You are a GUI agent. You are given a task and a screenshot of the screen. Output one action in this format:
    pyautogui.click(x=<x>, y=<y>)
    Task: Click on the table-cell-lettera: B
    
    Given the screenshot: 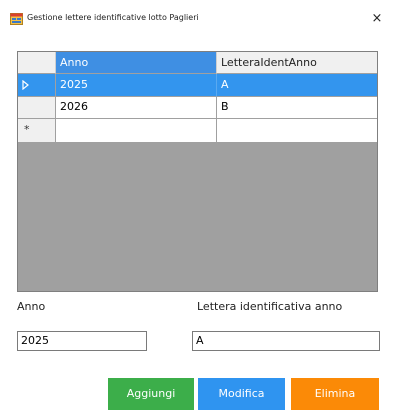 What is the action you would take?
    pyautogui.click(x=297, y=108)
    